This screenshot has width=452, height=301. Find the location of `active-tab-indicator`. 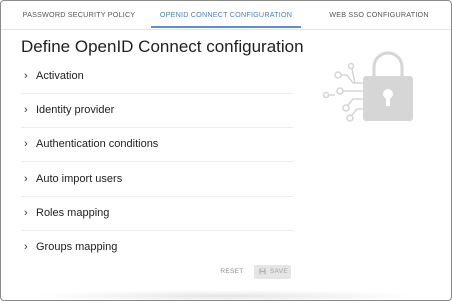

active-tab-indicator is located at coordinates (226, 27).